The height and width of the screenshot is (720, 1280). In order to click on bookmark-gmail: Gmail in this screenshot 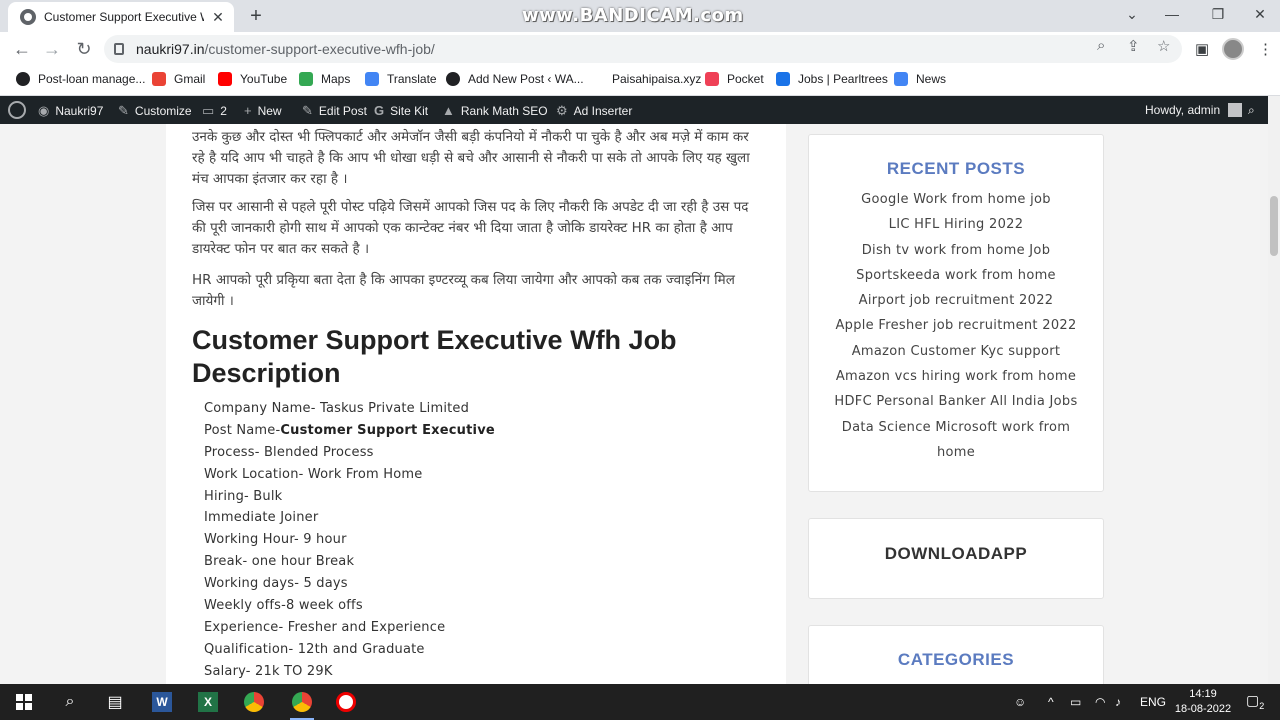, I will do `click(178, 79)`.